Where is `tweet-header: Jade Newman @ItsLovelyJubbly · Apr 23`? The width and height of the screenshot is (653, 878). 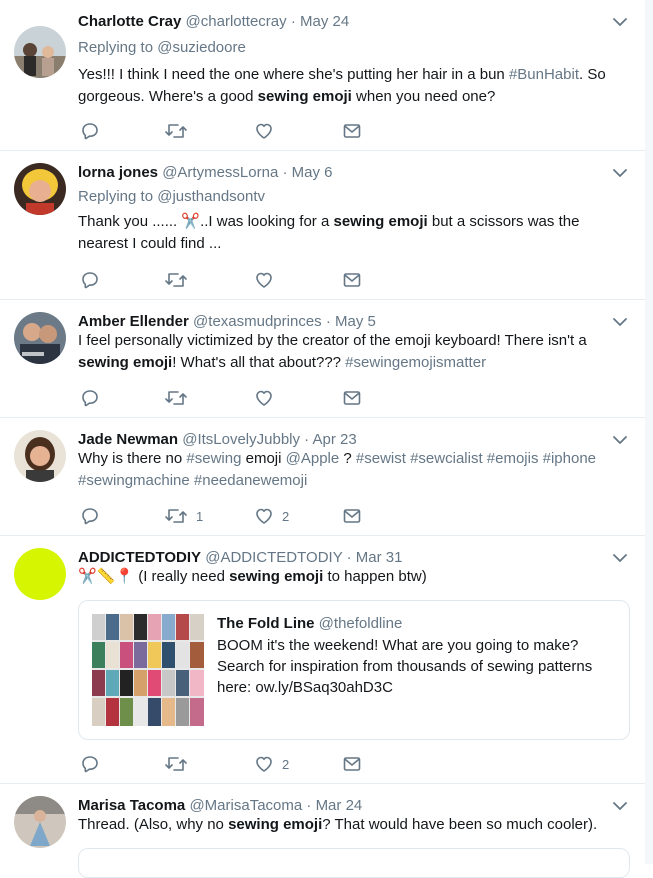
tweet-header: Jade Newman @ItsLovelyJubbly · Apr 23 is located at coordinates (217, 440).